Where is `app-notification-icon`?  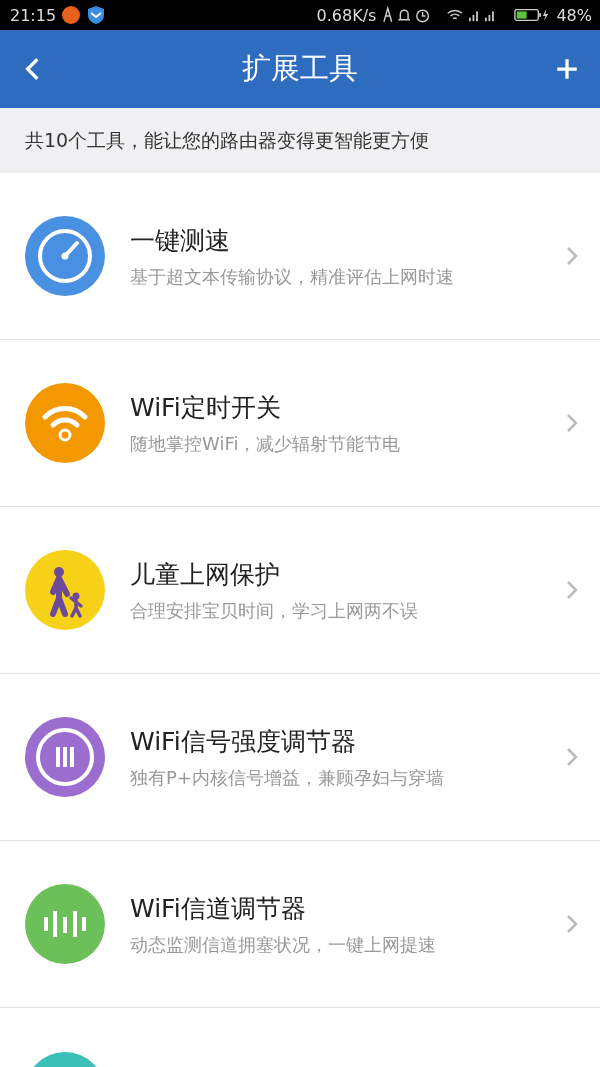
app-notification-icon is located at coordinates (71, 15).